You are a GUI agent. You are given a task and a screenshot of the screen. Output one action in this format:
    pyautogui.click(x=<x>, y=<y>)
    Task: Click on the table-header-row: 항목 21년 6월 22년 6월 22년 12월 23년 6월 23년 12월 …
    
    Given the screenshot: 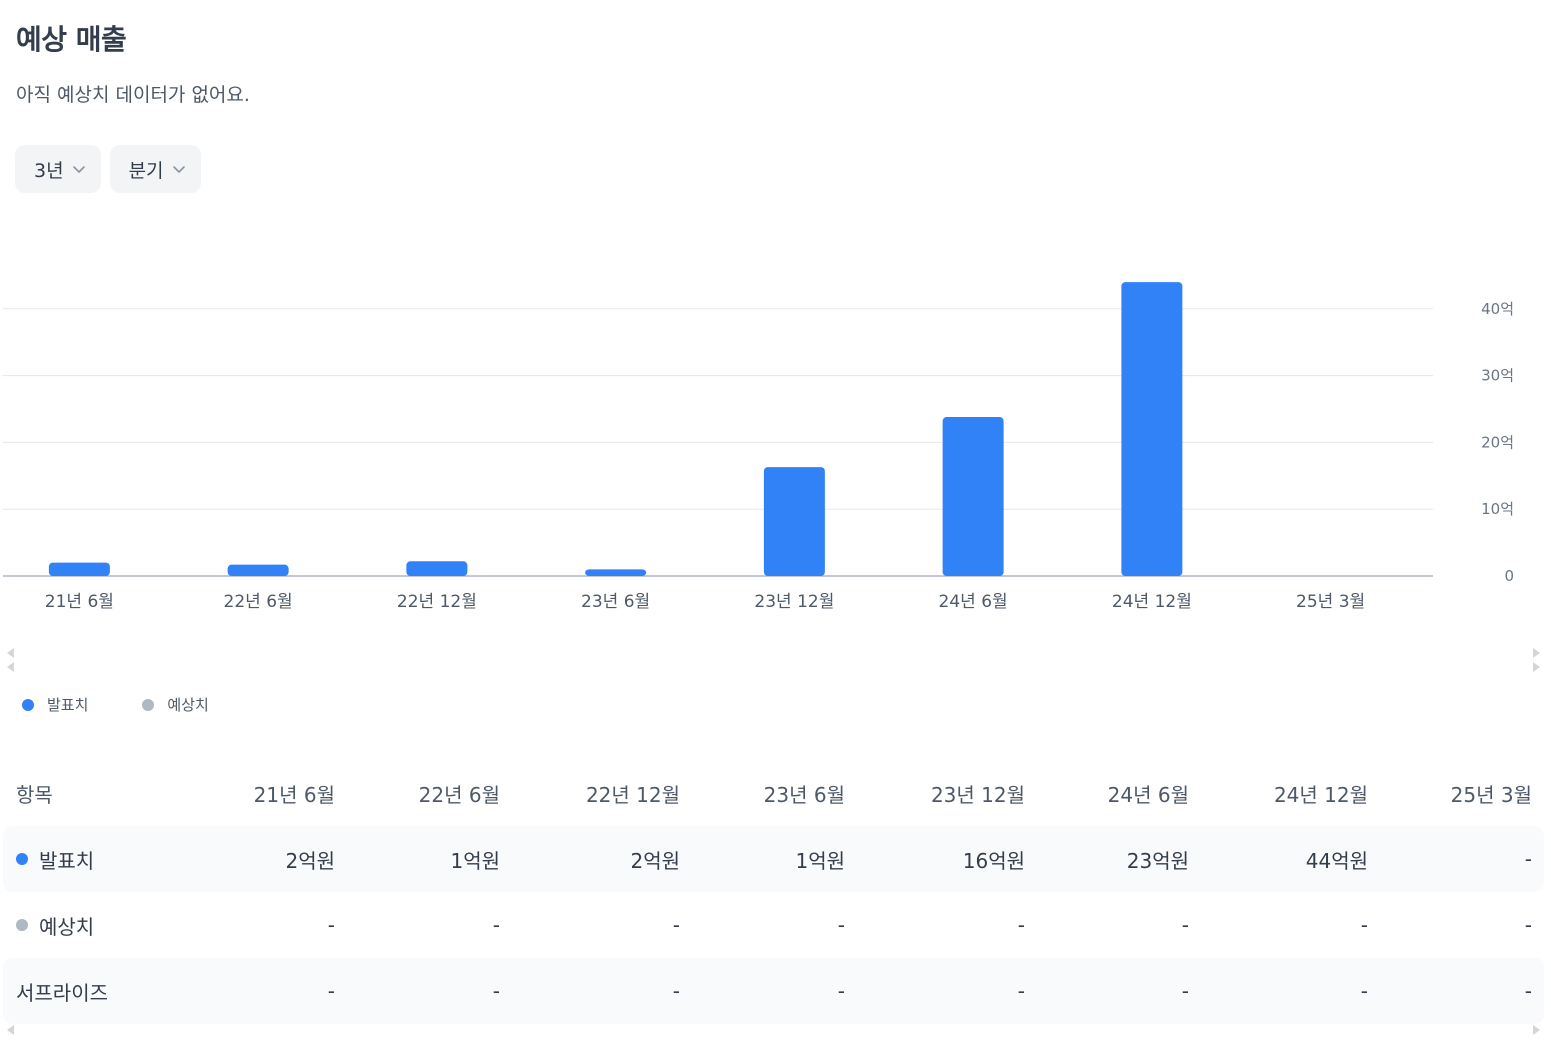 What is the action you would take?
    pyautogui.click(x=773, y=793)
    